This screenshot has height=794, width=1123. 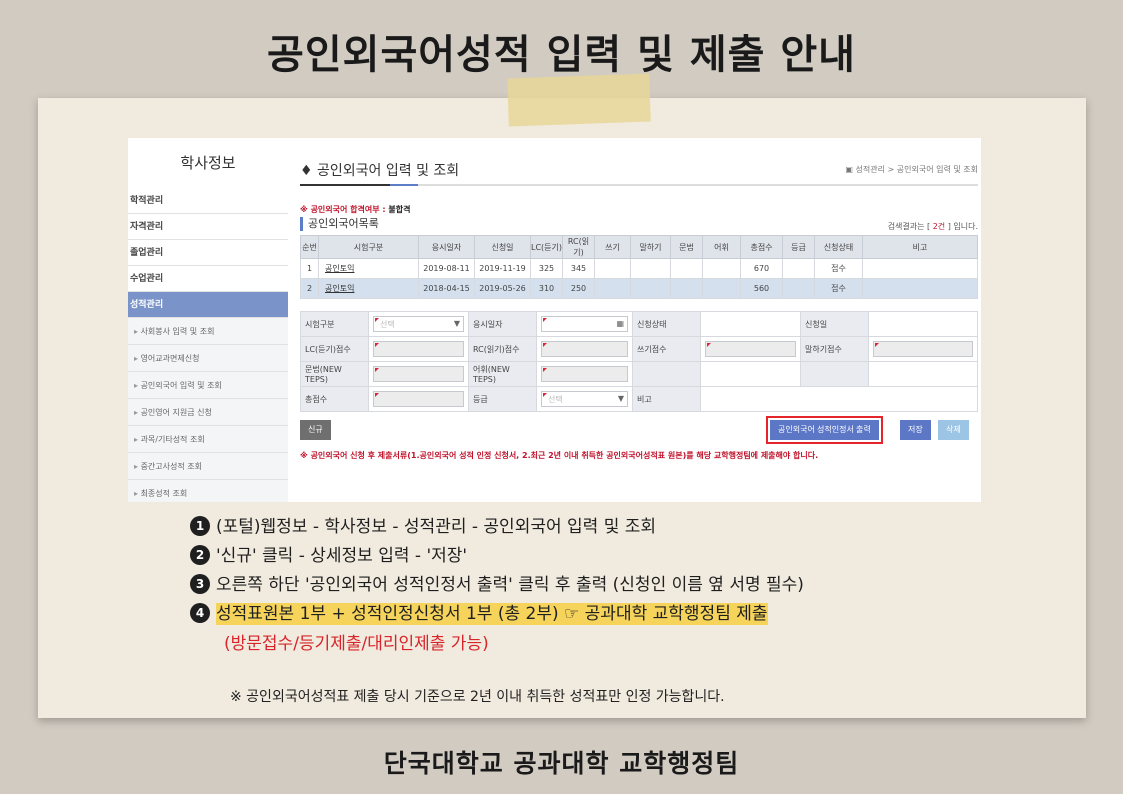 What do you see at coordinates (334, 349) in the screenshot?
I see `lc-score-label: LC(듣기)점수` at bounding box center [334, 349].